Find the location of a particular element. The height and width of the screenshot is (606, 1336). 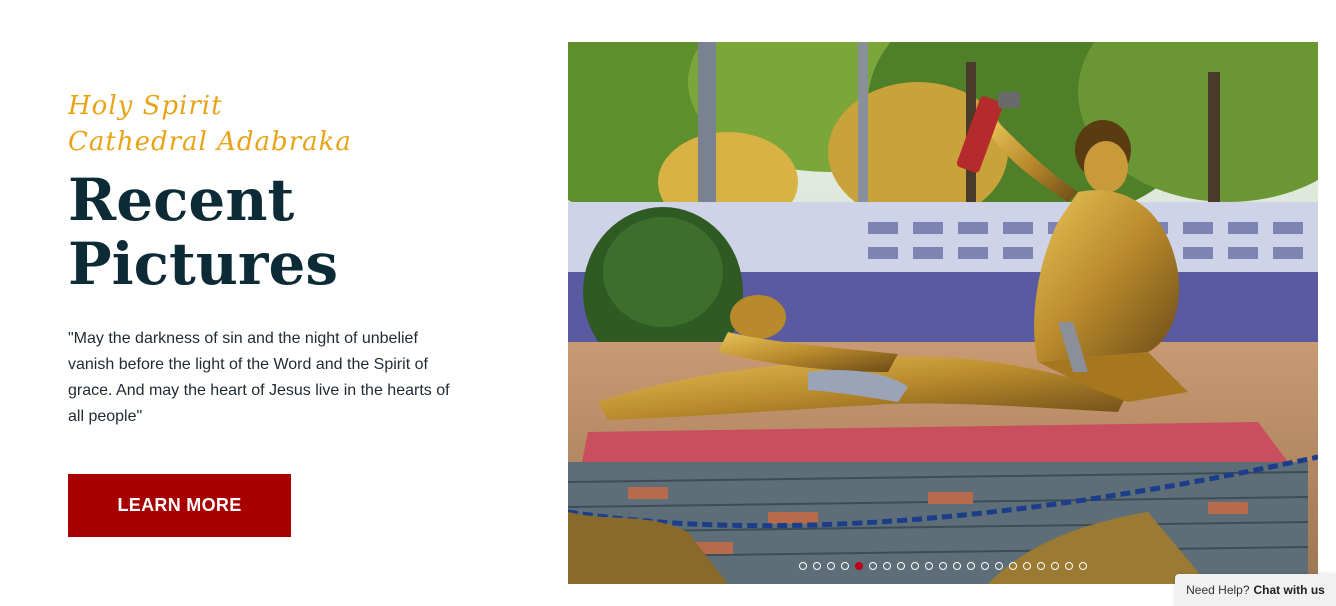

learn-more-button: LEARN MORE is located at coordinates (179, 505).